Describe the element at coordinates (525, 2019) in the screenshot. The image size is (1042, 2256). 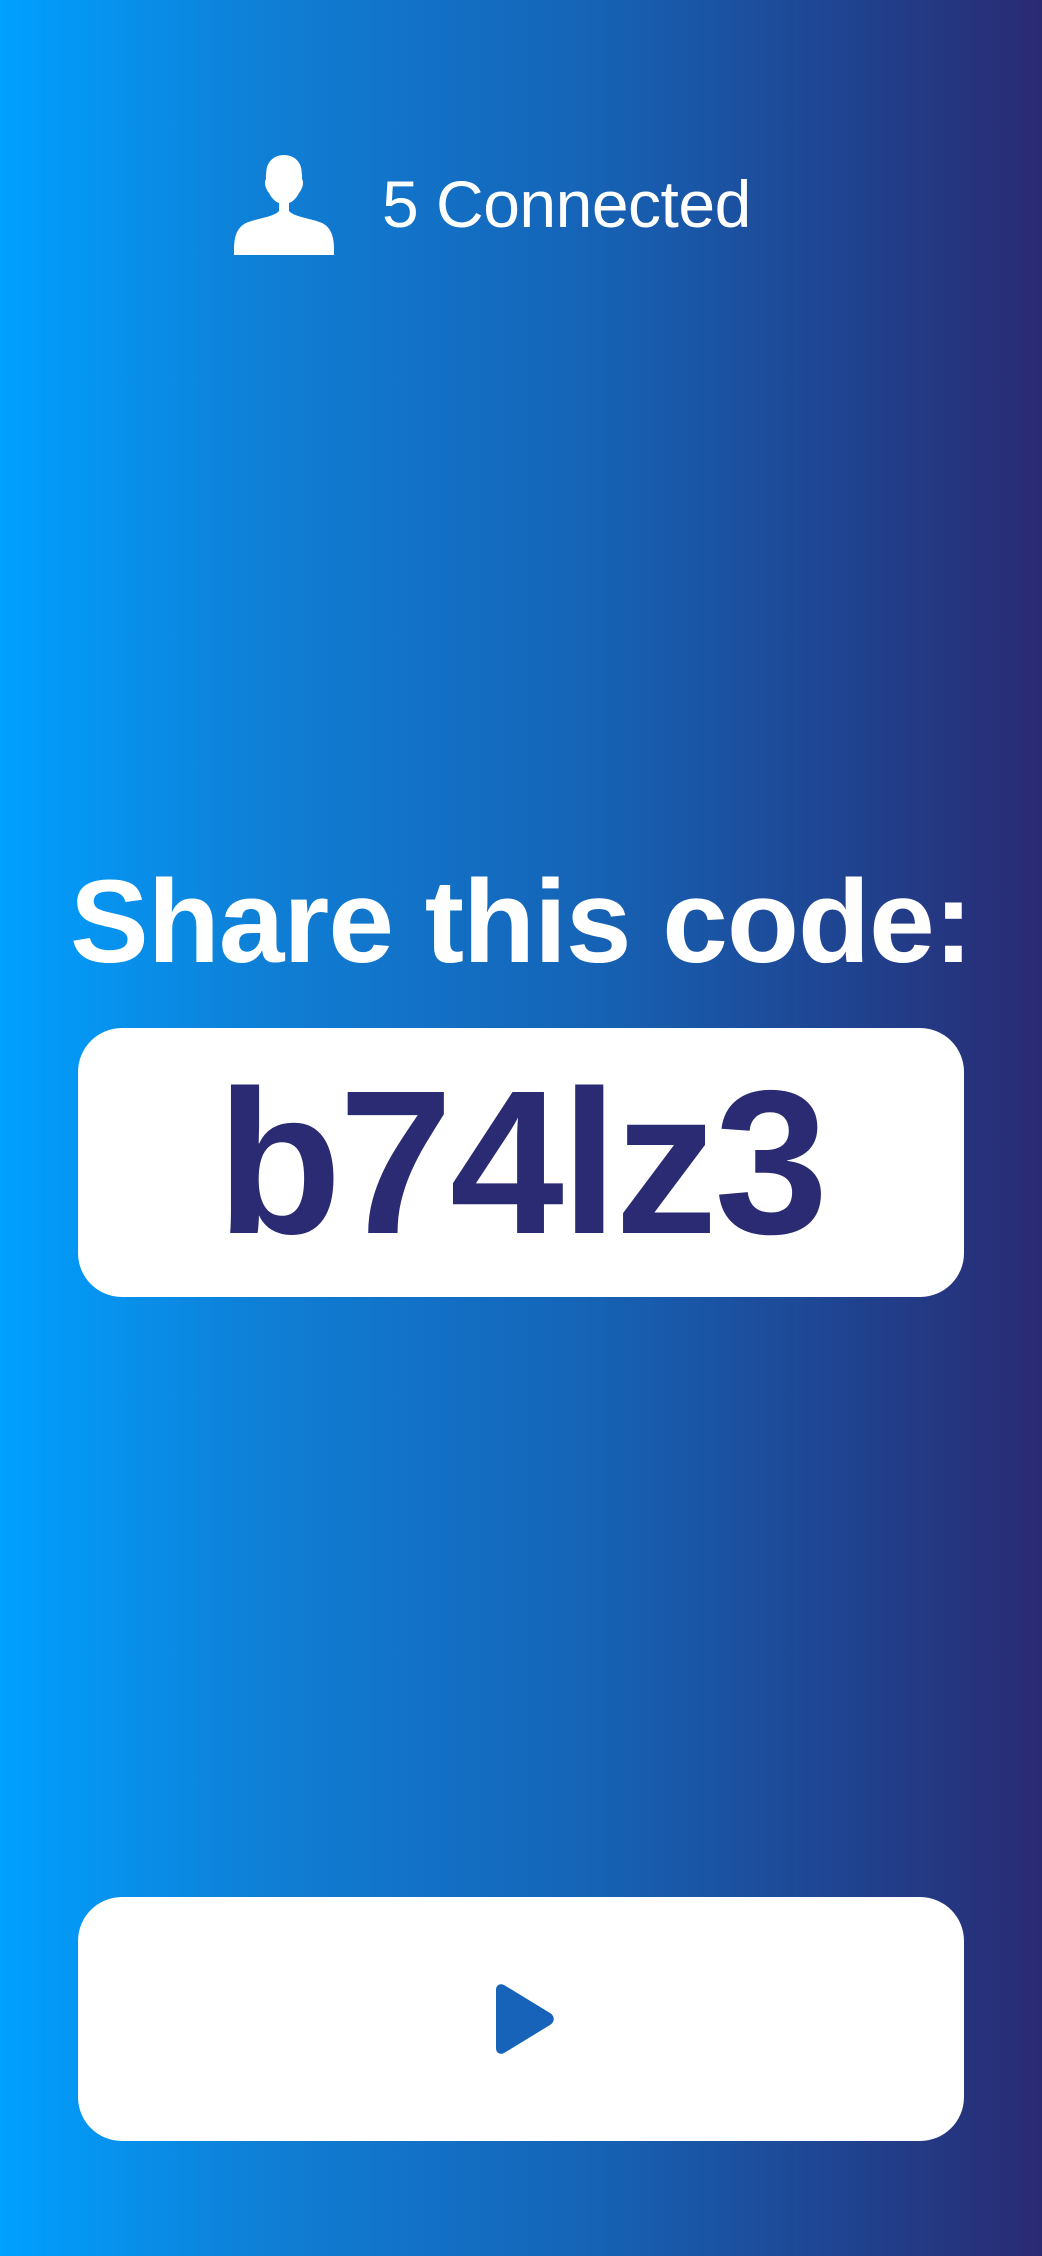
I see `play-icon` at that location.